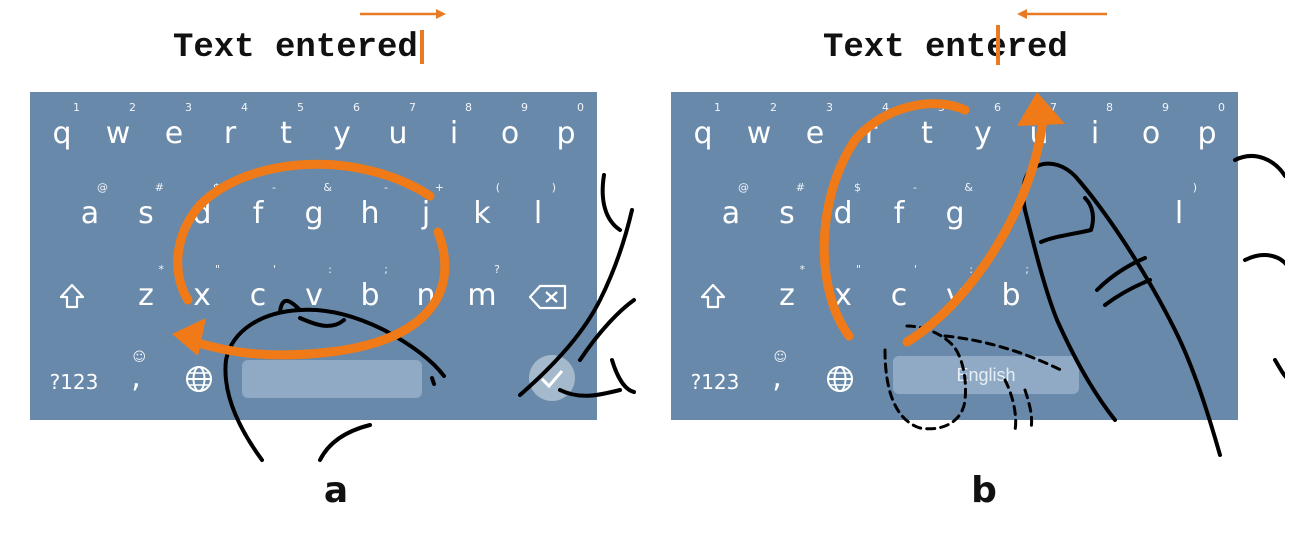 The image size is (1290, 547). What do you see at coordinates (426, 207) in the screenshot?
I see `key-j: j +` at bounding box center [426, 207].